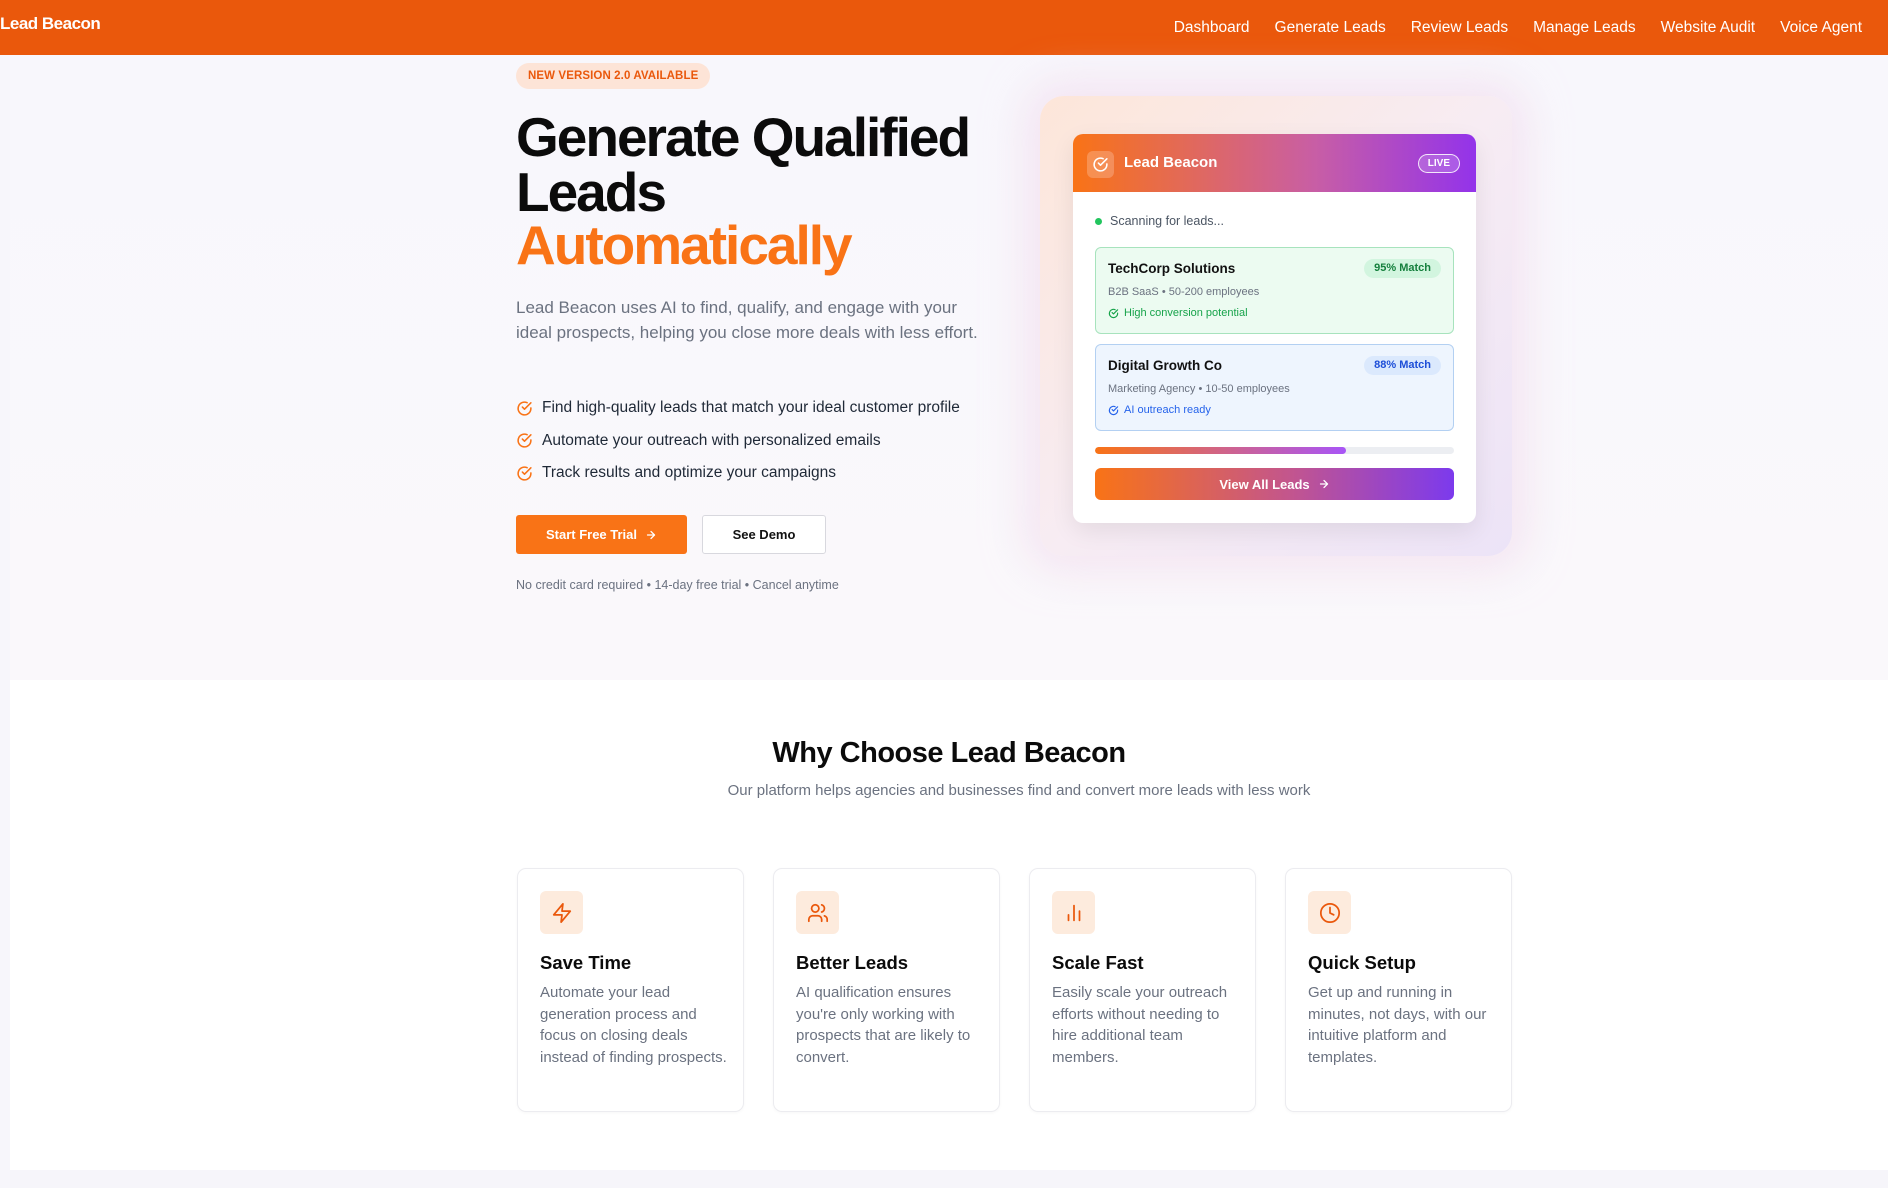  What do you see at coordinates (50, 24) in the screenshot?
I see `brand-logo: Lead Beacon` at bounding box center [50, 24].